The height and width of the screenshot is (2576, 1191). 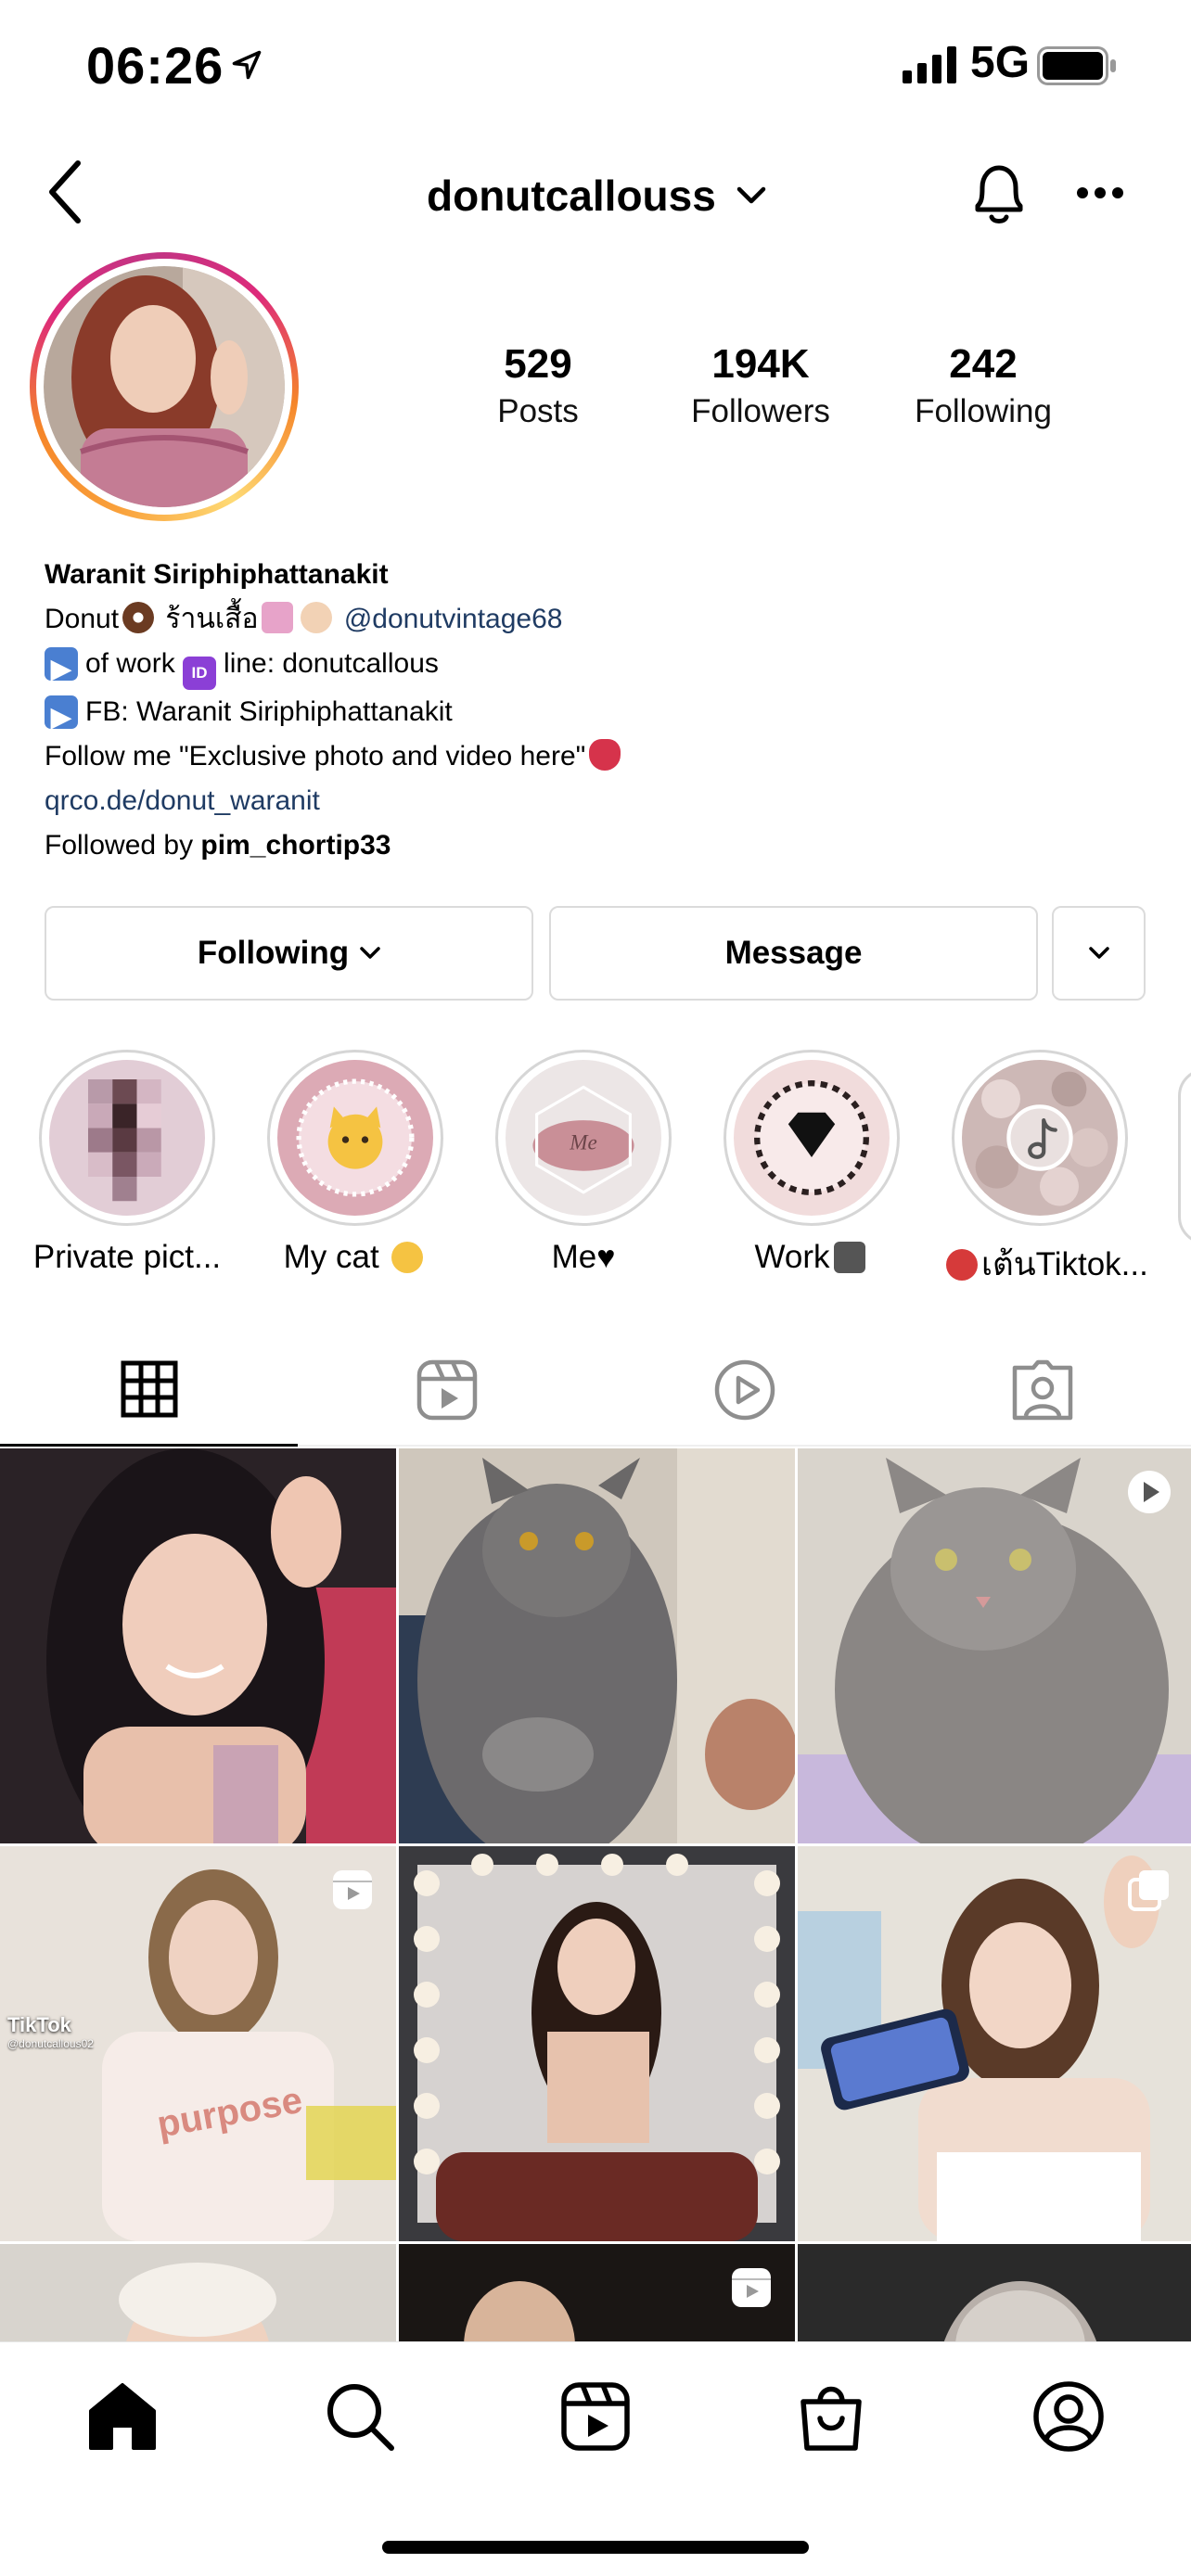 I want to click on bio-thai-text: ร้านเสื้อ, so click(x=212, y=619).